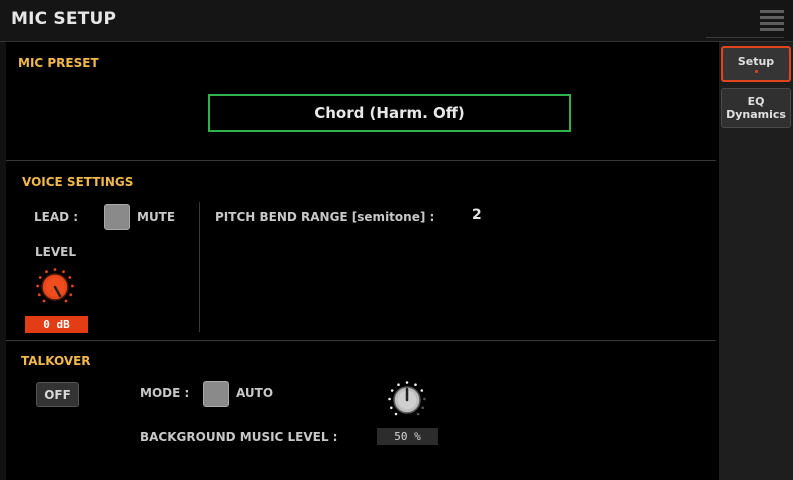 The height and width of the screenshot is (480, 793). I want to click on tab-eq-label-line2: Dynamics, so click(756, 114).